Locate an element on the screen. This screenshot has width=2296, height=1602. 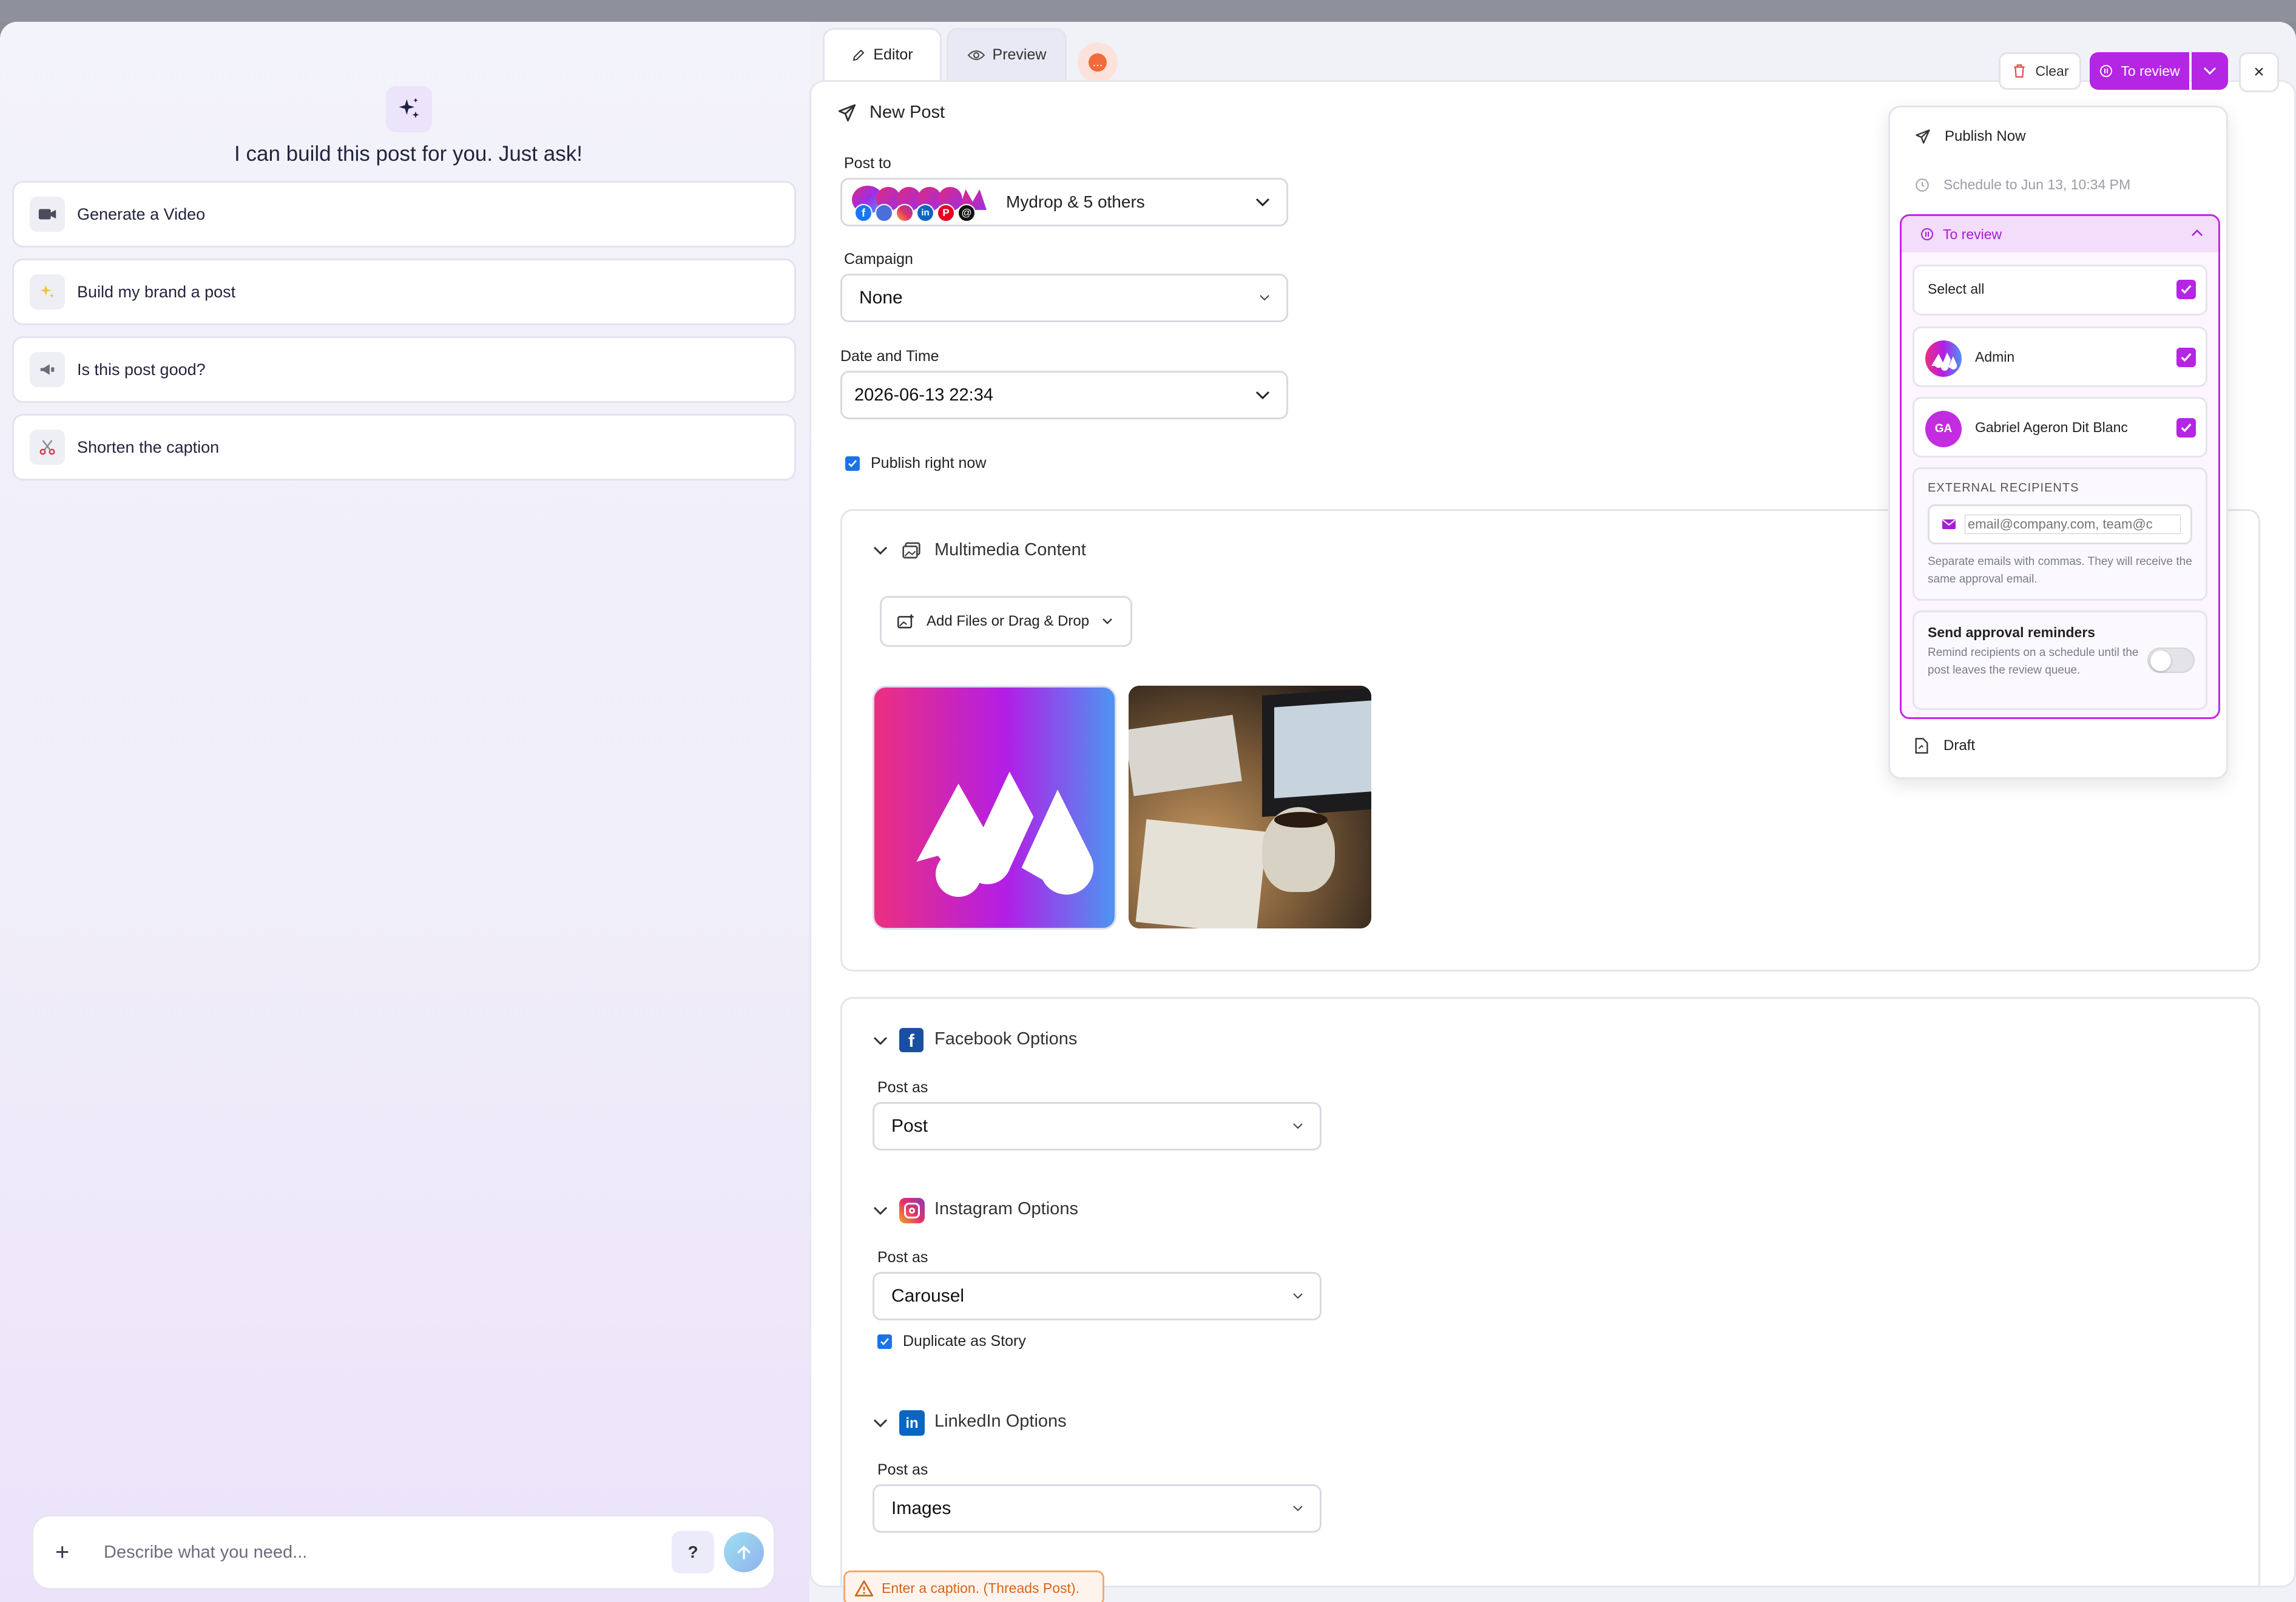
datetime-label: Date and Time is located at coordinates (889, 356).